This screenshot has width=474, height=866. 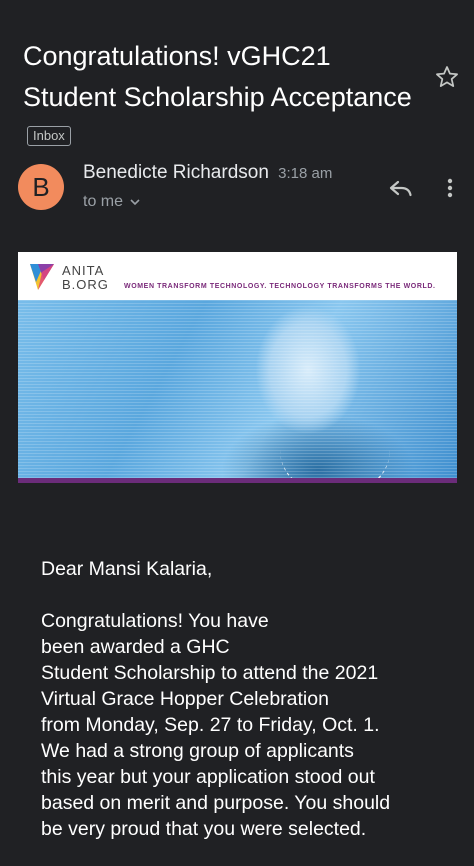 What do you see at coordinates (447, 77) in the screenshot?
I see `star-icon` at bounding box center [447, 77].